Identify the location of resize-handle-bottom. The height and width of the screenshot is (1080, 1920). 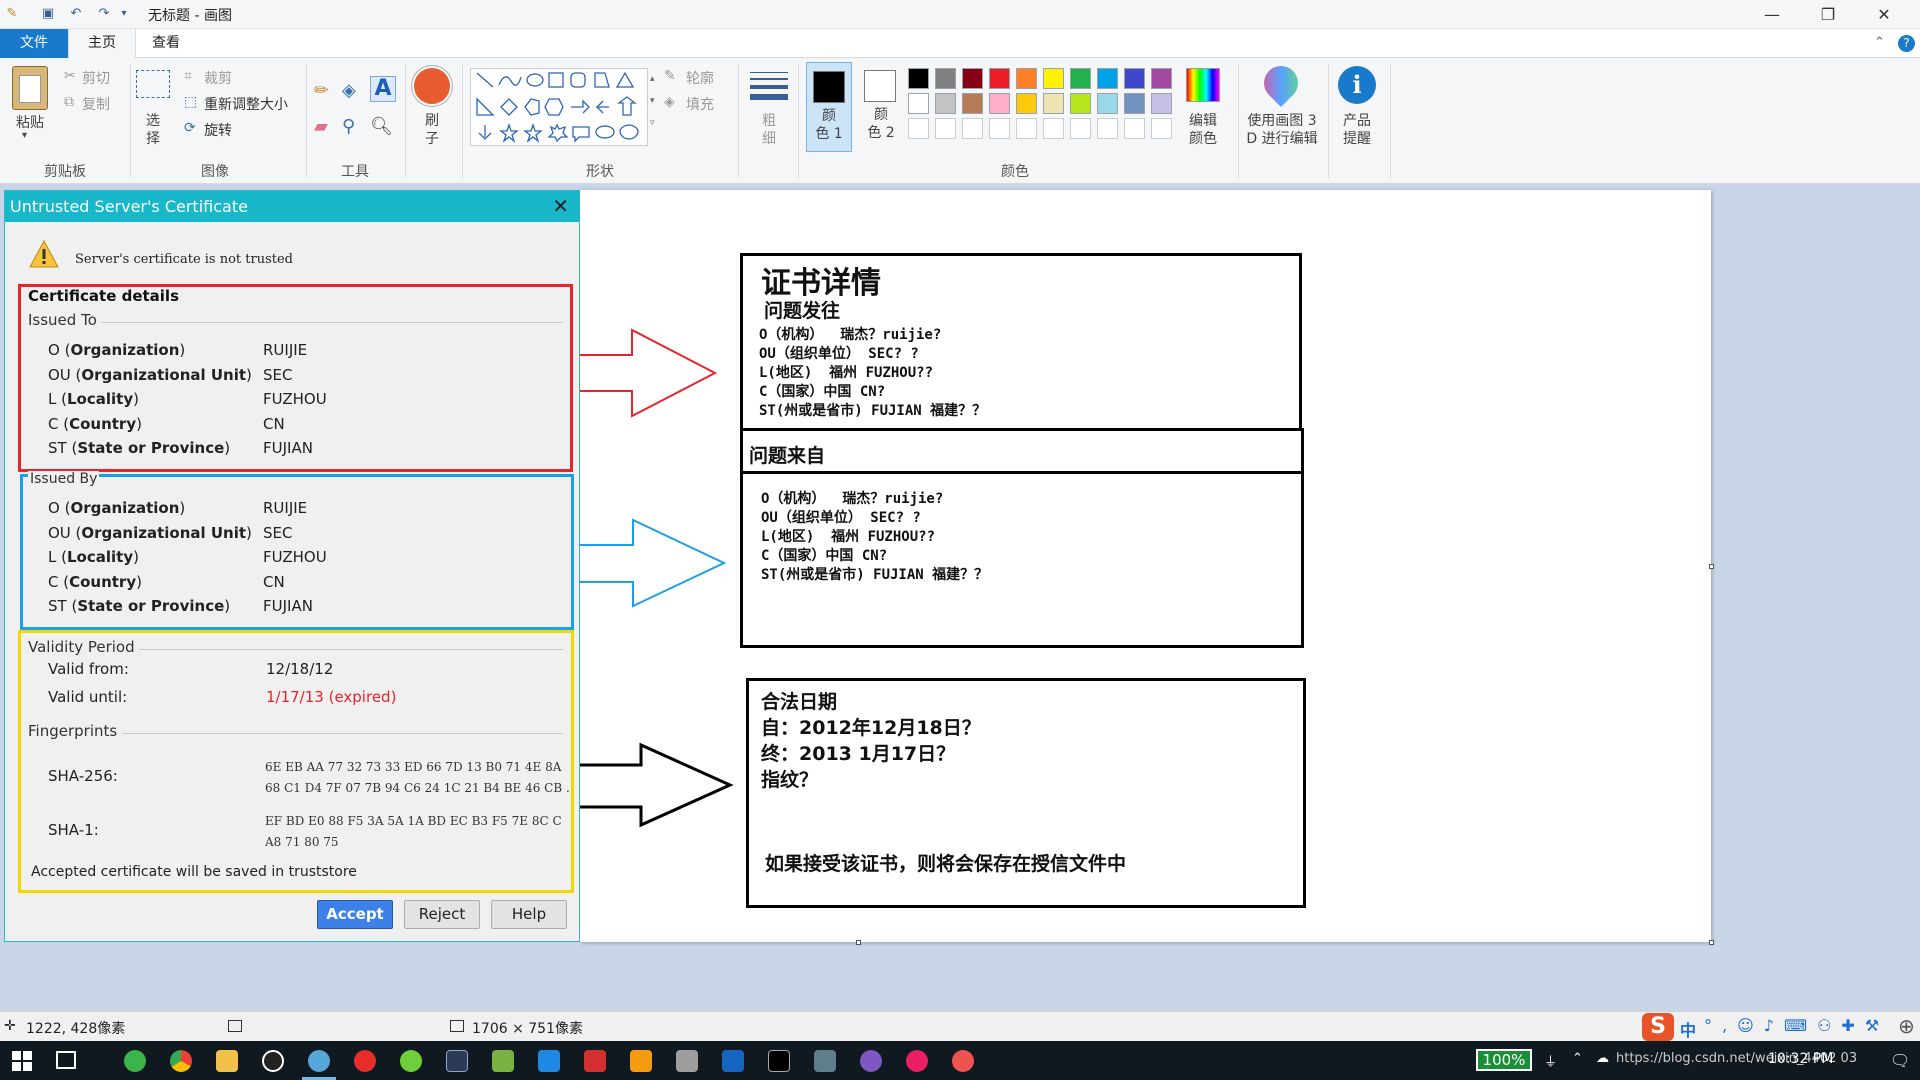
(858, 942).